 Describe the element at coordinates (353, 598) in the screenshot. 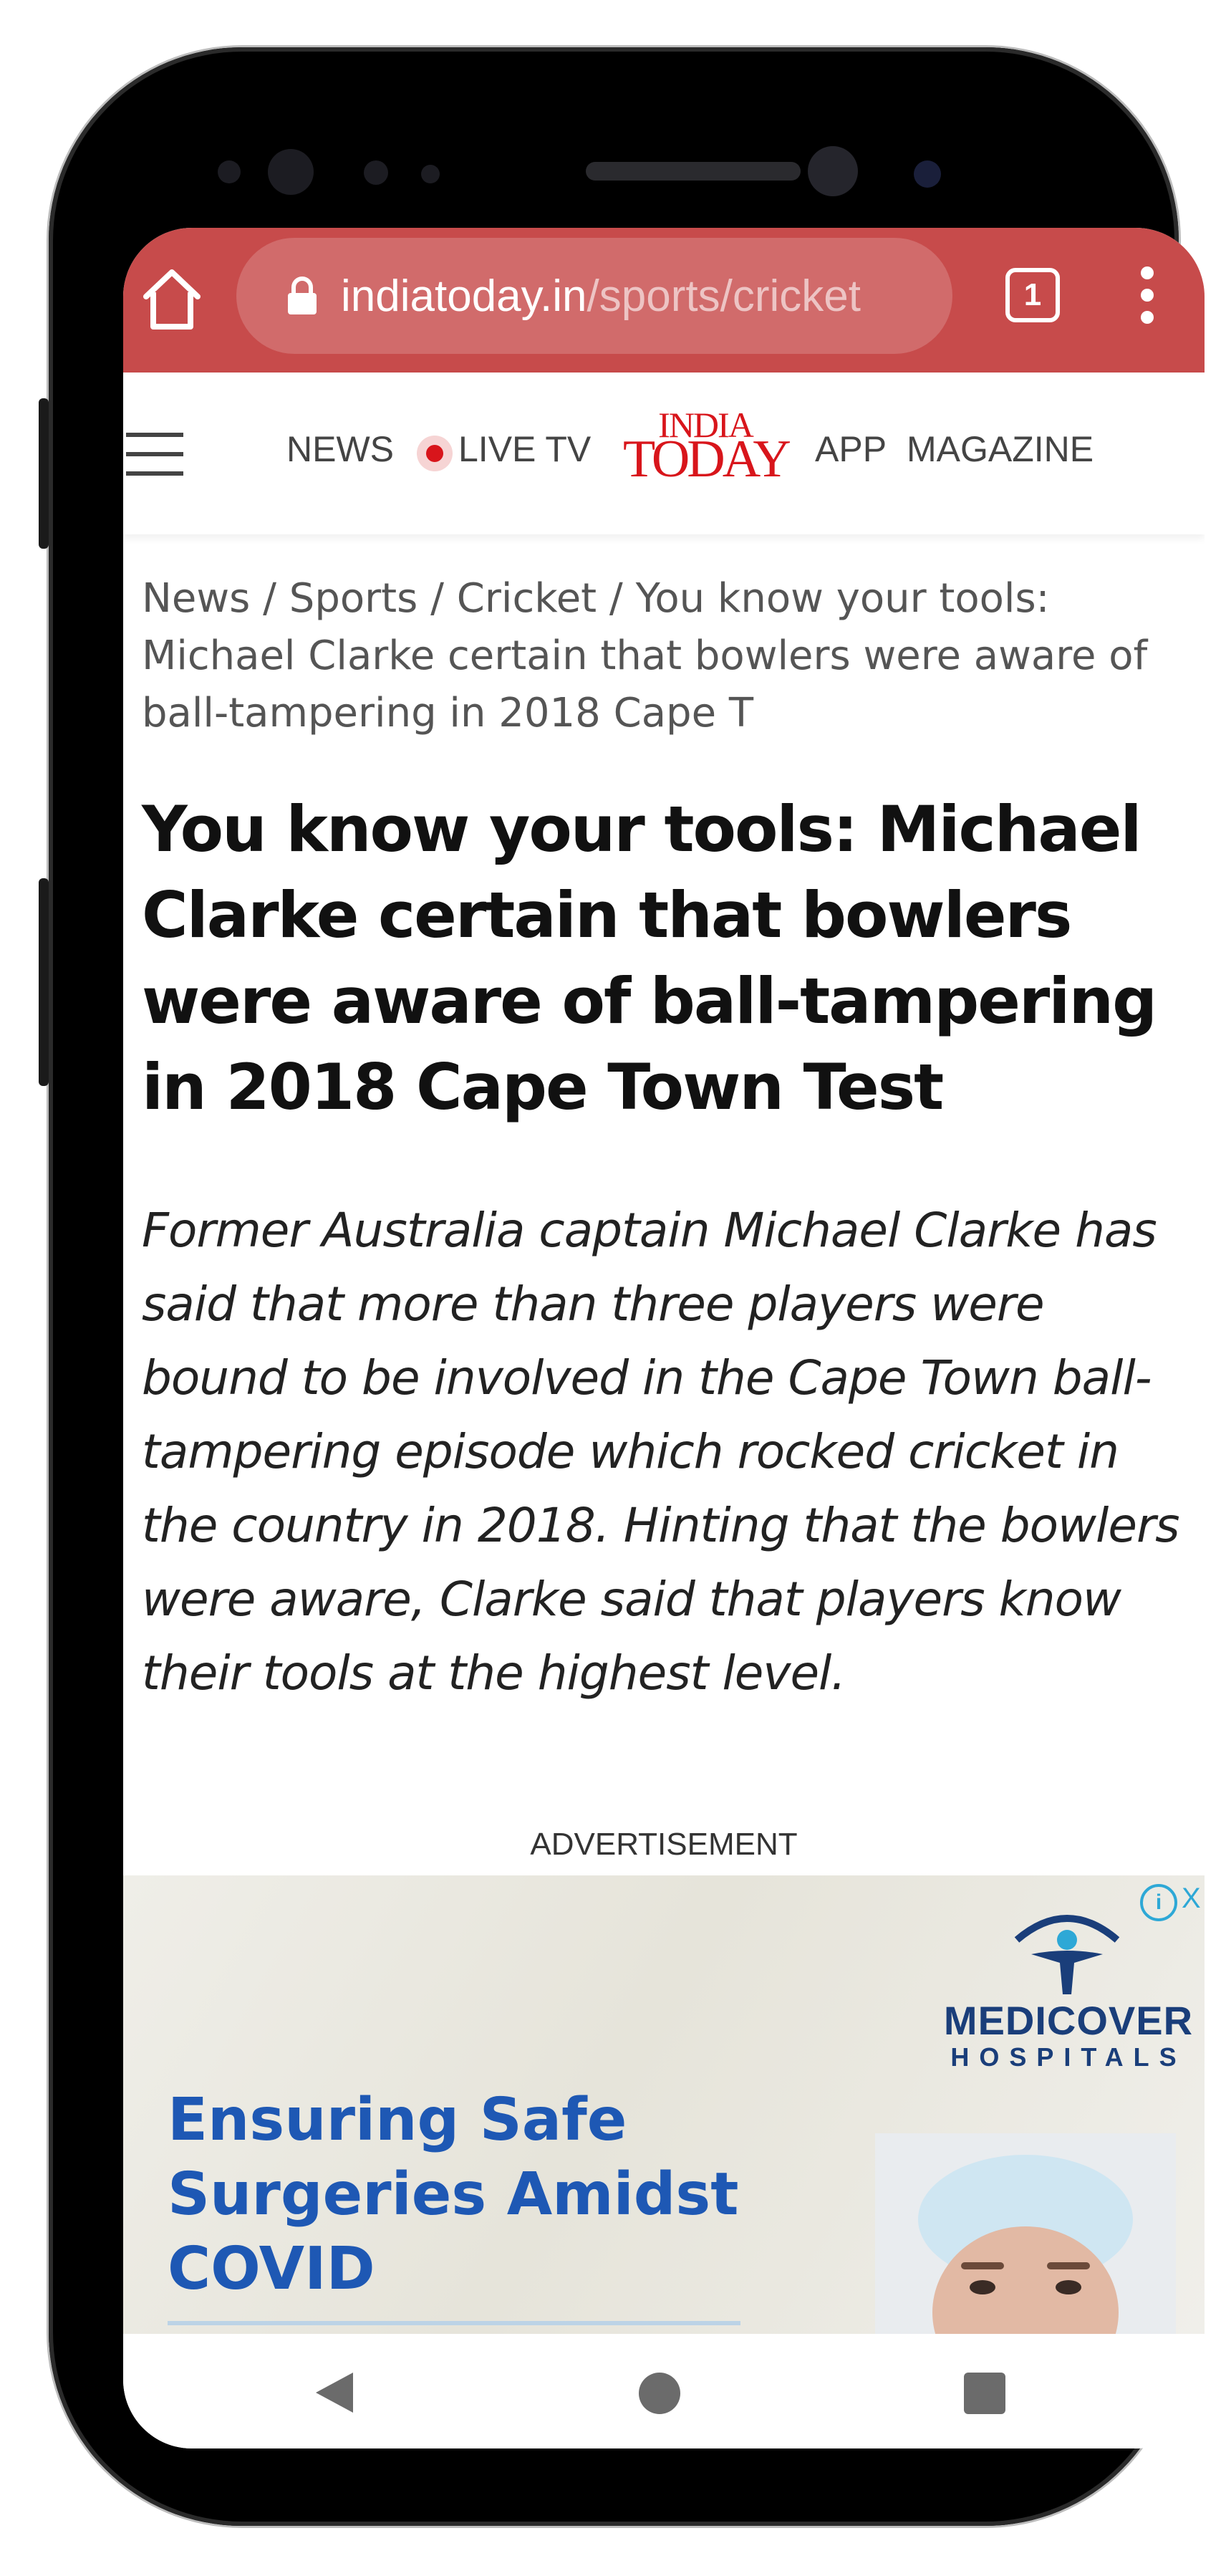

I see `breadcrumb-sports: Sports` at that location.